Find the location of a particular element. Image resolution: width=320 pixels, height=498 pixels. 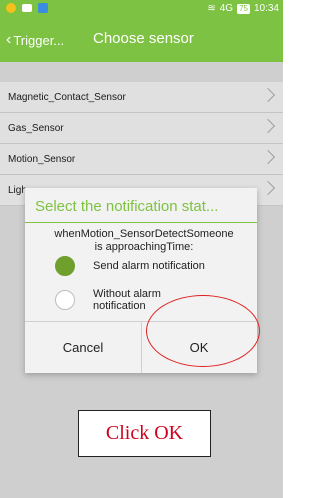

status-bar: ≋ 4G 75 10:34 is located at coordinates (141, 9).